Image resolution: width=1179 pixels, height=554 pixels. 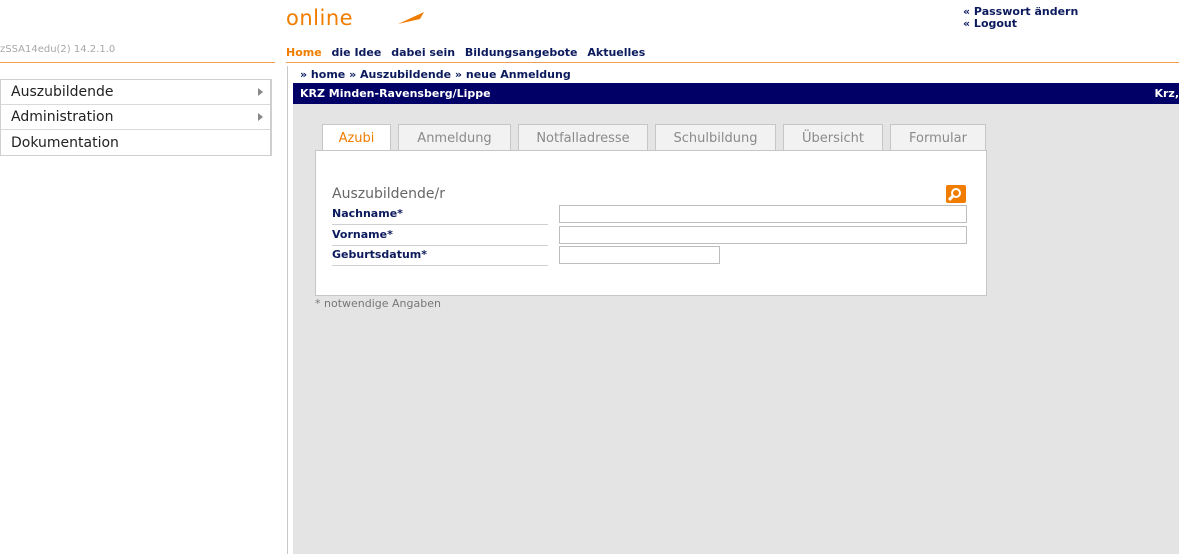 I want to click on search-icon, so click(x=956, y=194).